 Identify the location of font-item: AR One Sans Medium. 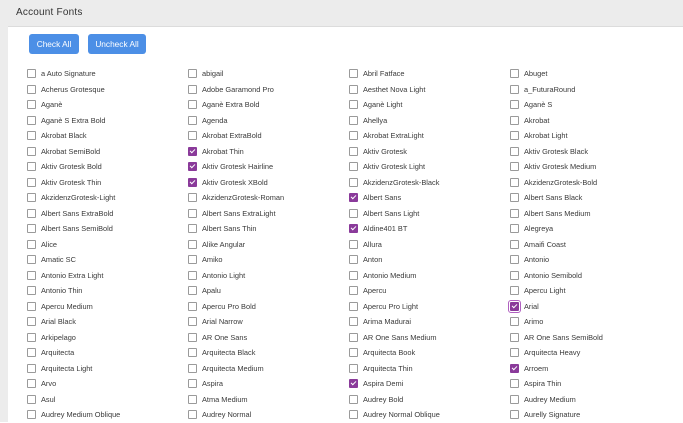
(429, 338).